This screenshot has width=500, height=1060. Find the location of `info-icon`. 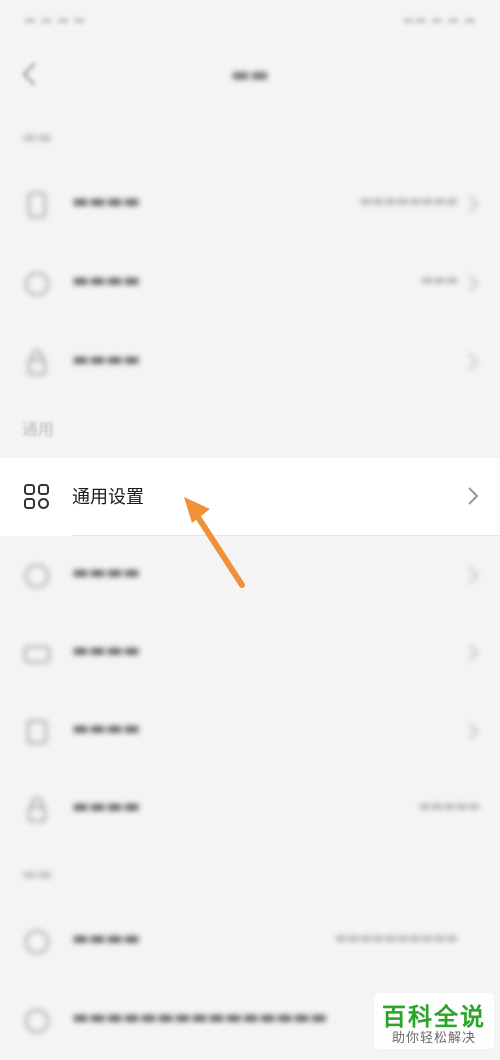

info-icon is located at coordinates (37, 1021).